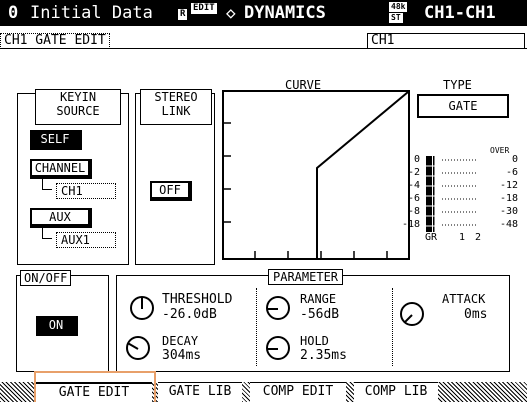 Image resolution: width=527 pixels, height=402 pixels. Describe the element at coordinates (306, 277) in the screenshot. I see `parameter-title: PARAMETER` at that location.